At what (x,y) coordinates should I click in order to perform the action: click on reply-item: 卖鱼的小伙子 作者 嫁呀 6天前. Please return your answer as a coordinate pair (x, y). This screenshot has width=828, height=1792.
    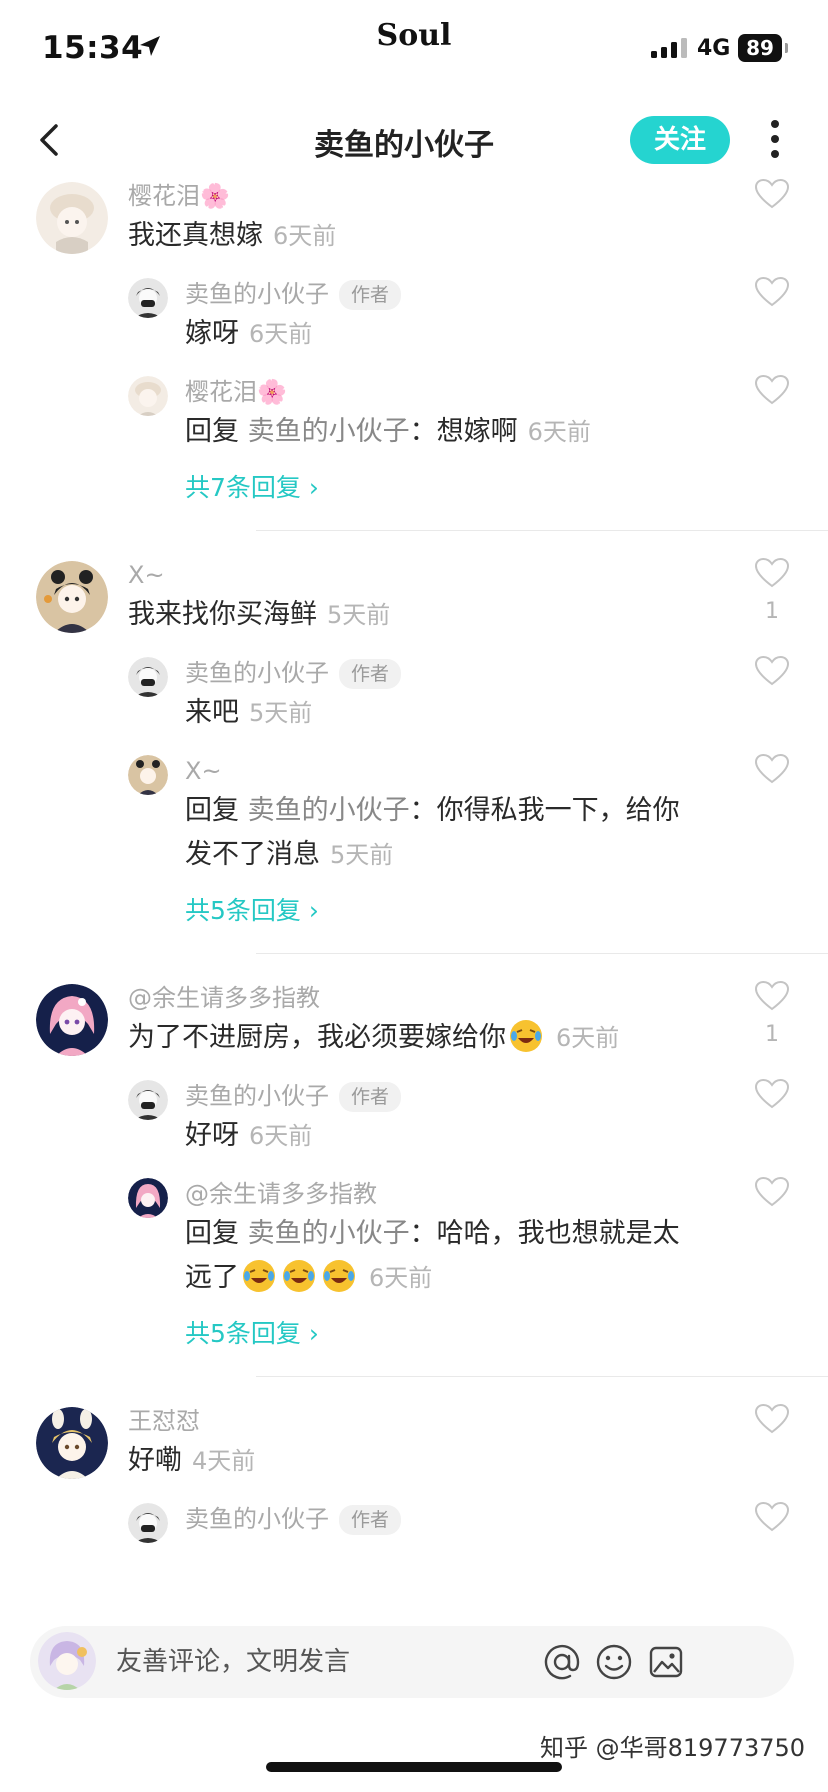
    Looking at the image, I should click on (478, 316).